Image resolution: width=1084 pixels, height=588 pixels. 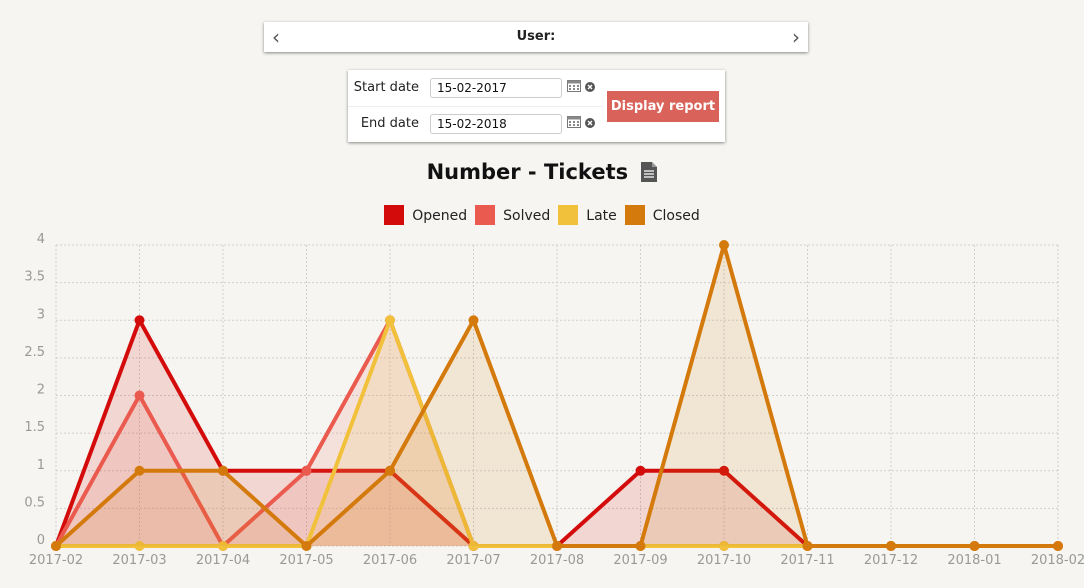 I want to click on x-tick-label: 2017-10, so click(x=724, y=560).